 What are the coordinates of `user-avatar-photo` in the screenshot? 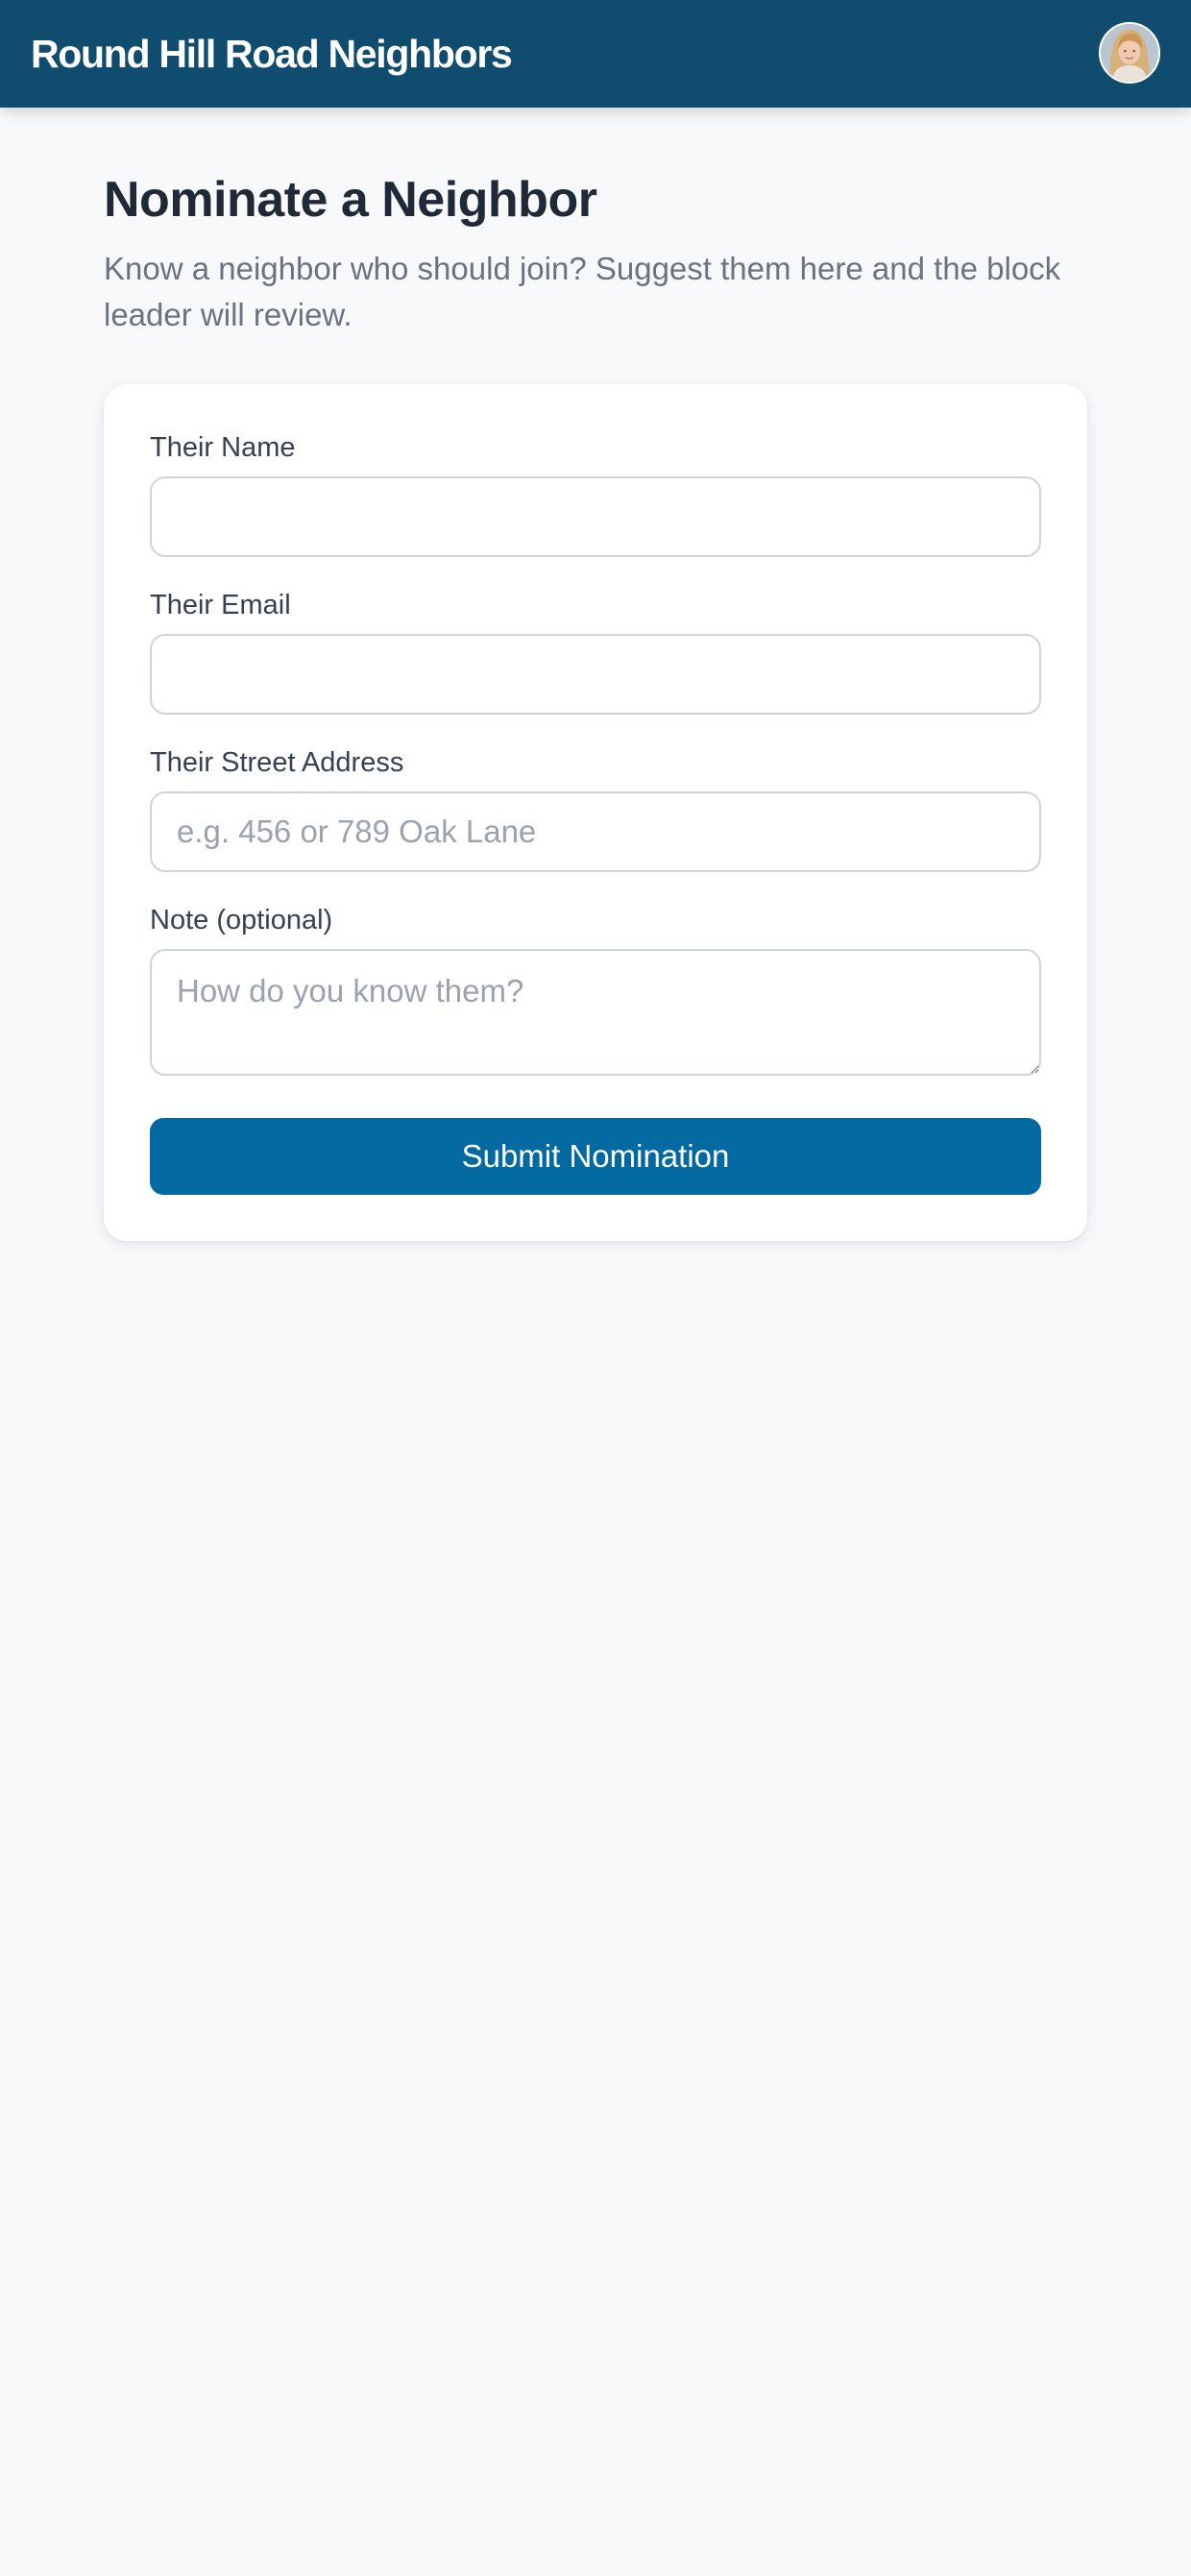 It's located at (1130, 53).